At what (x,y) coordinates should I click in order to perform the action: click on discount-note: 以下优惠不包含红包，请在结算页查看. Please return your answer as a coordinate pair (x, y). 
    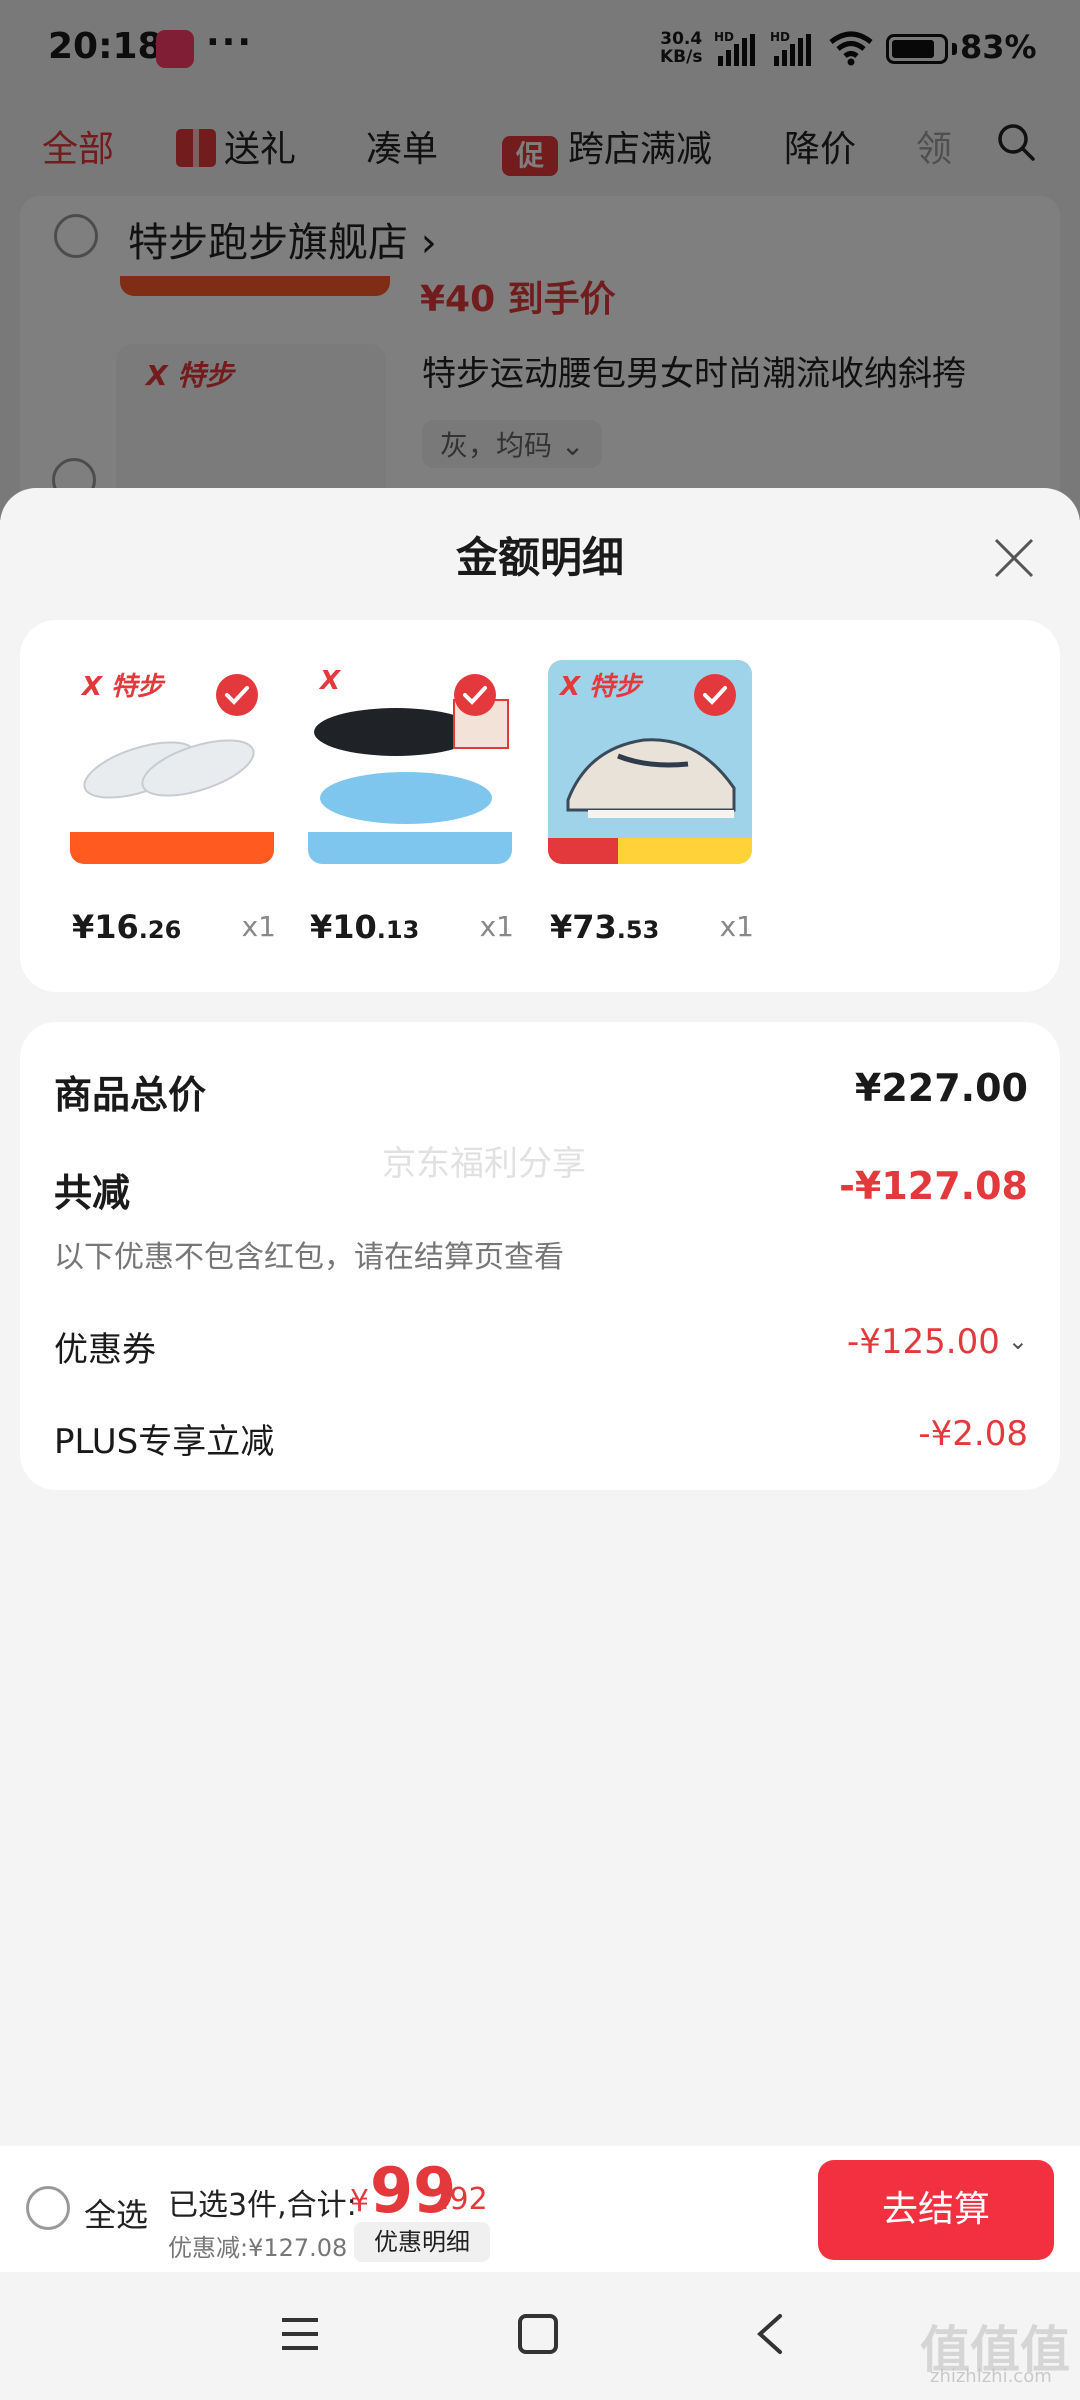
    Looking at the image, I should click on (309, 1257).